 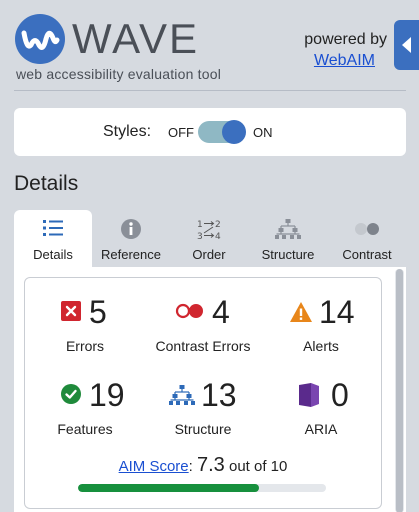 What do you see at coordinates (71, 396) in the screenshot?
I see `feature-icon` at bounding box center [71, 396].